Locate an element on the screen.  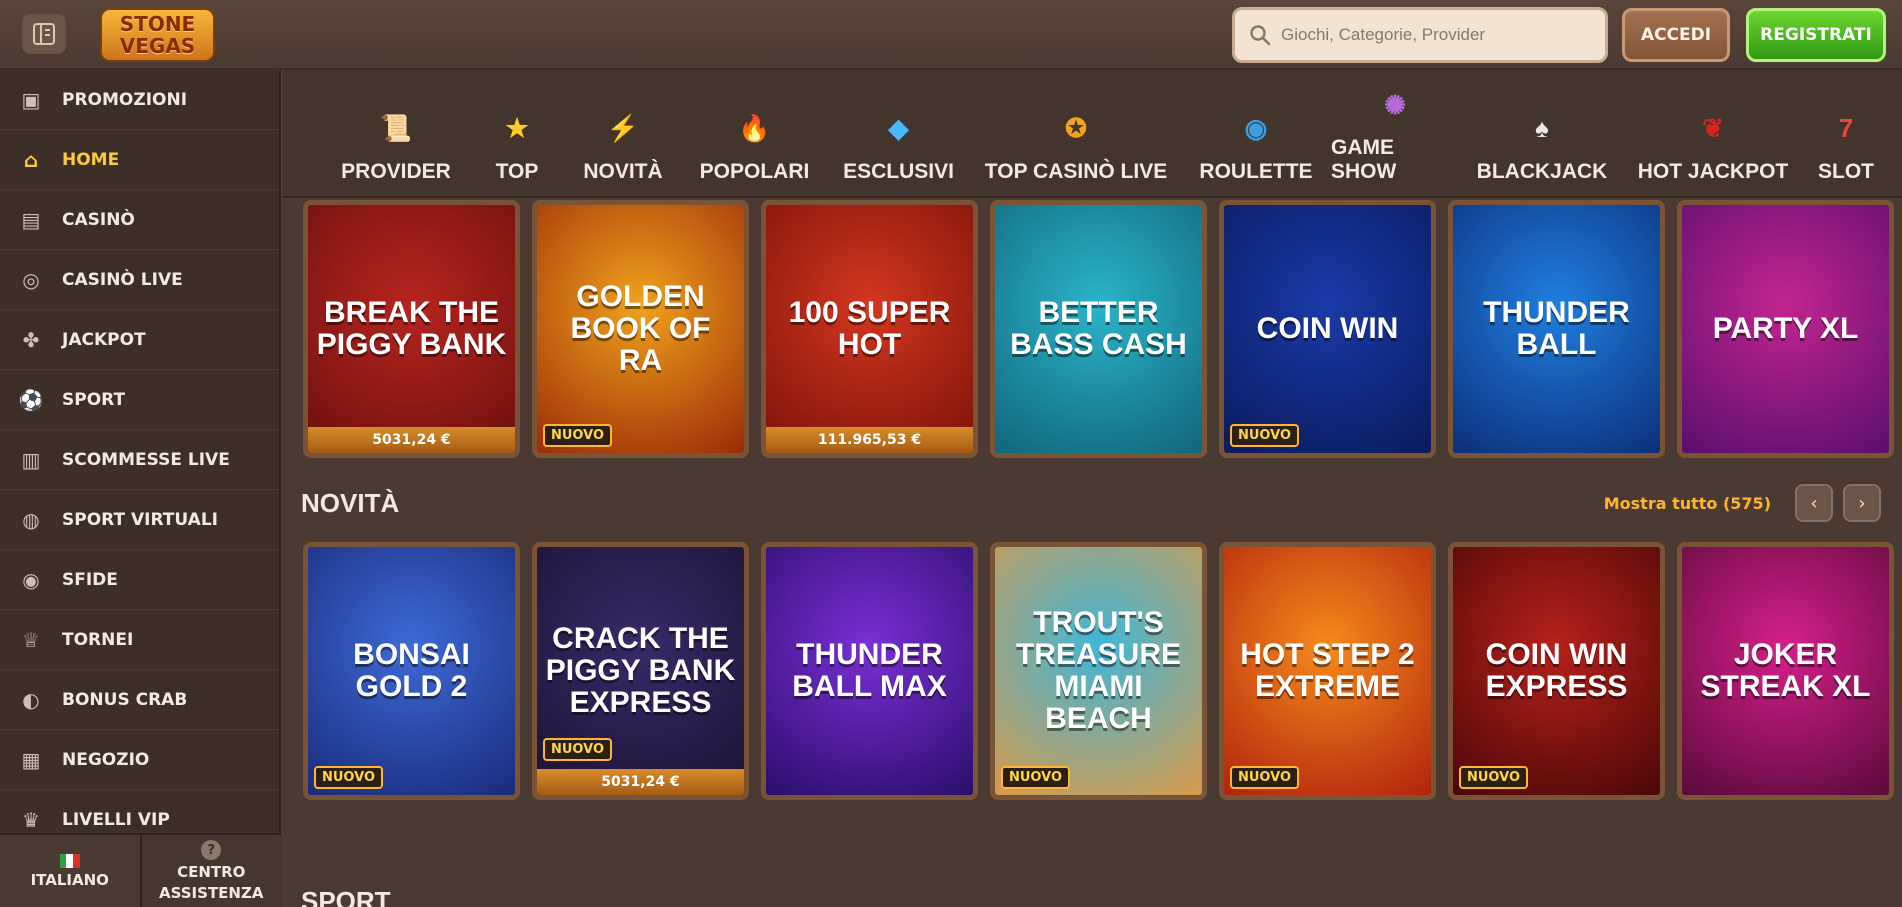
show-all-link: Mostra tutto (575) is located at coordinates (1687, 503).